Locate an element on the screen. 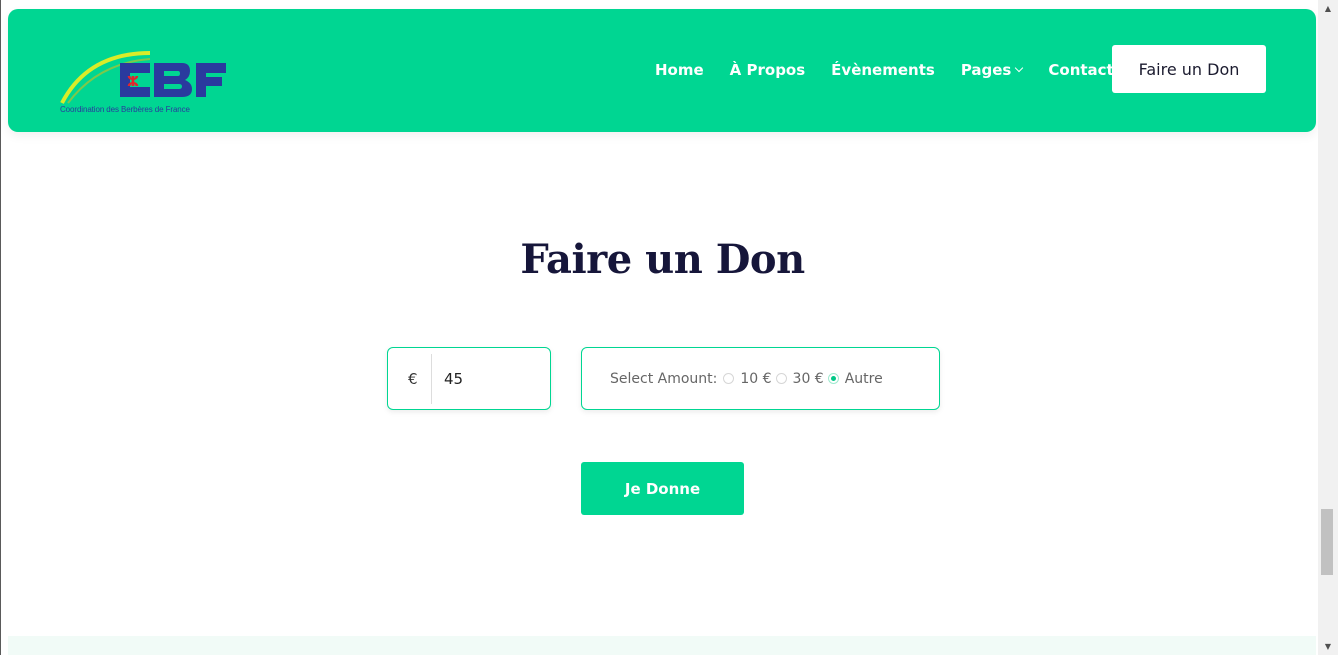  page-title: Faire un Don is located at coordinates (662, 259).